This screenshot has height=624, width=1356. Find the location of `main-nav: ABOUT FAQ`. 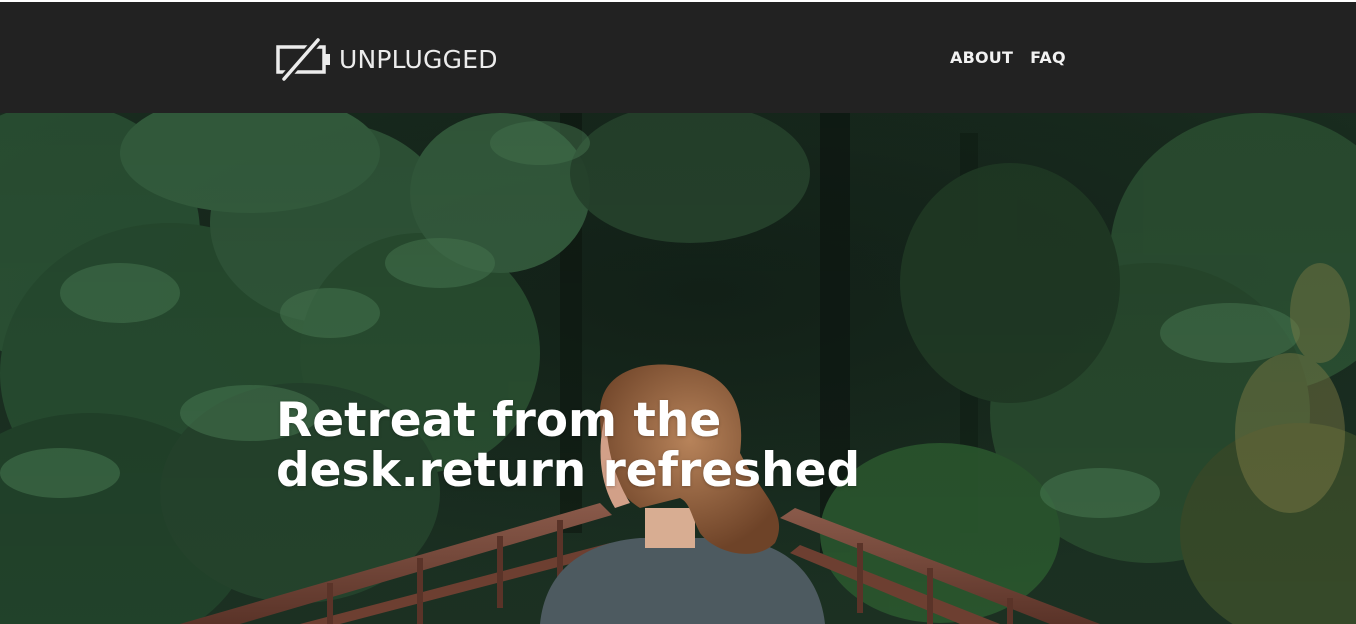

main-nav: ABOUT FAQ is located at coordinates (1008, 57).